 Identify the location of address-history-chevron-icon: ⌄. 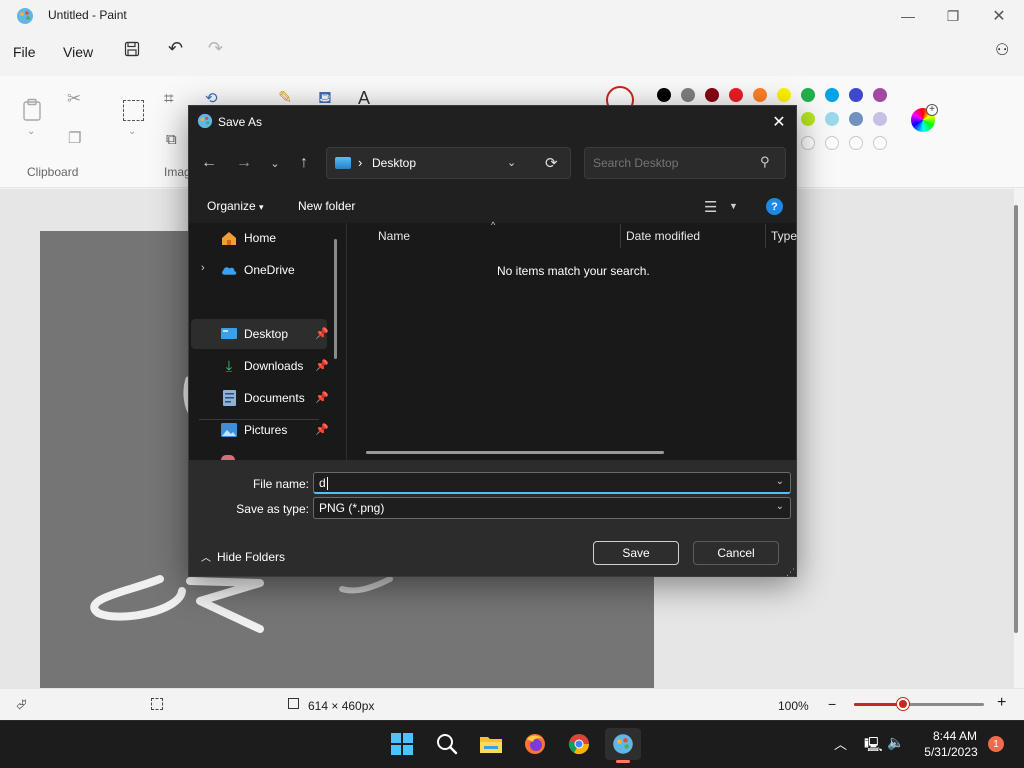
(511, 162).